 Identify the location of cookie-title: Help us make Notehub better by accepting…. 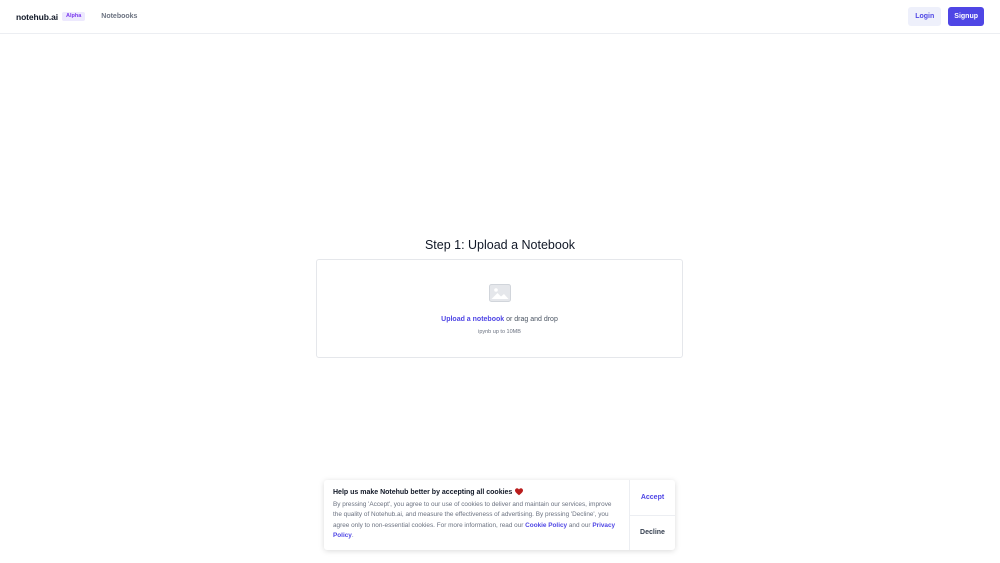
(477, 492).